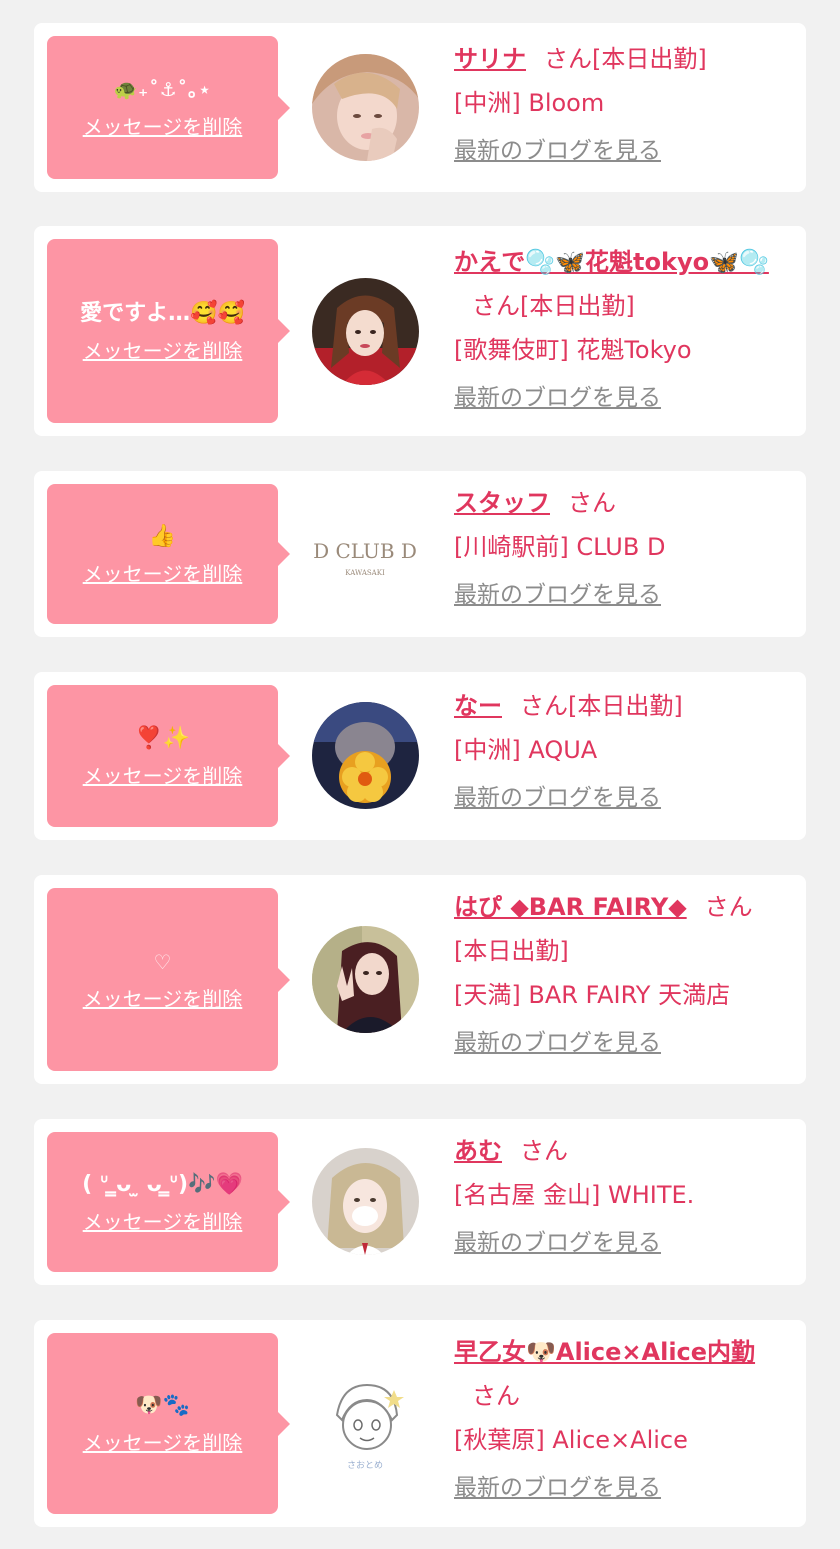  Describe the element at coordinates (621, 104) in the screenshot. I see `cast-info: サリナ さん[本日出勤] [中洲] Bloom 最新のブログを見る` at that location.